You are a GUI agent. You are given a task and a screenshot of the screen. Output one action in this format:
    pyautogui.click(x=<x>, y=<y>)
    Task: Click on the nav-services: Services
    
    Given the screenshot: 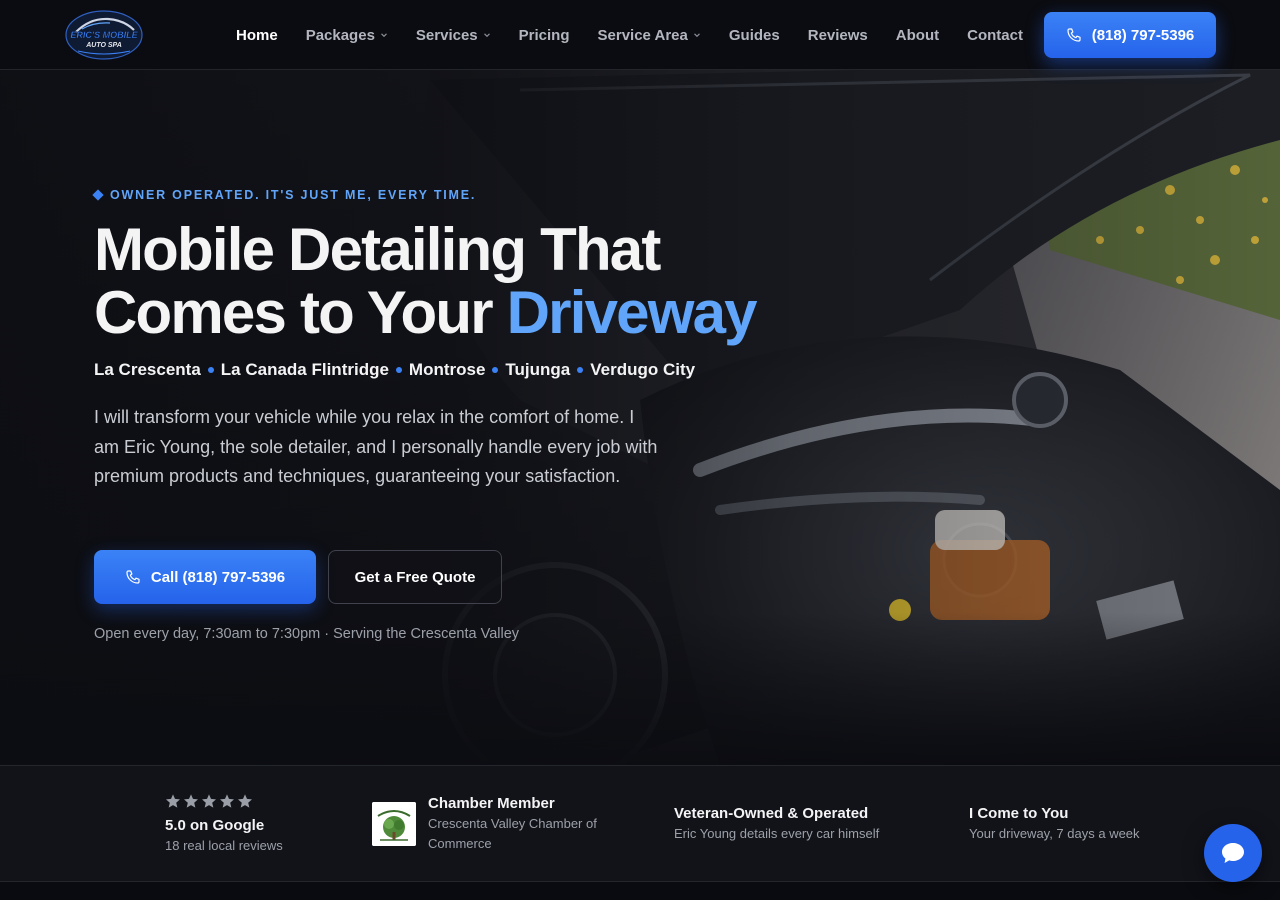 What is the action you would take?
    pyautogui.click(x=453, y=35)
    